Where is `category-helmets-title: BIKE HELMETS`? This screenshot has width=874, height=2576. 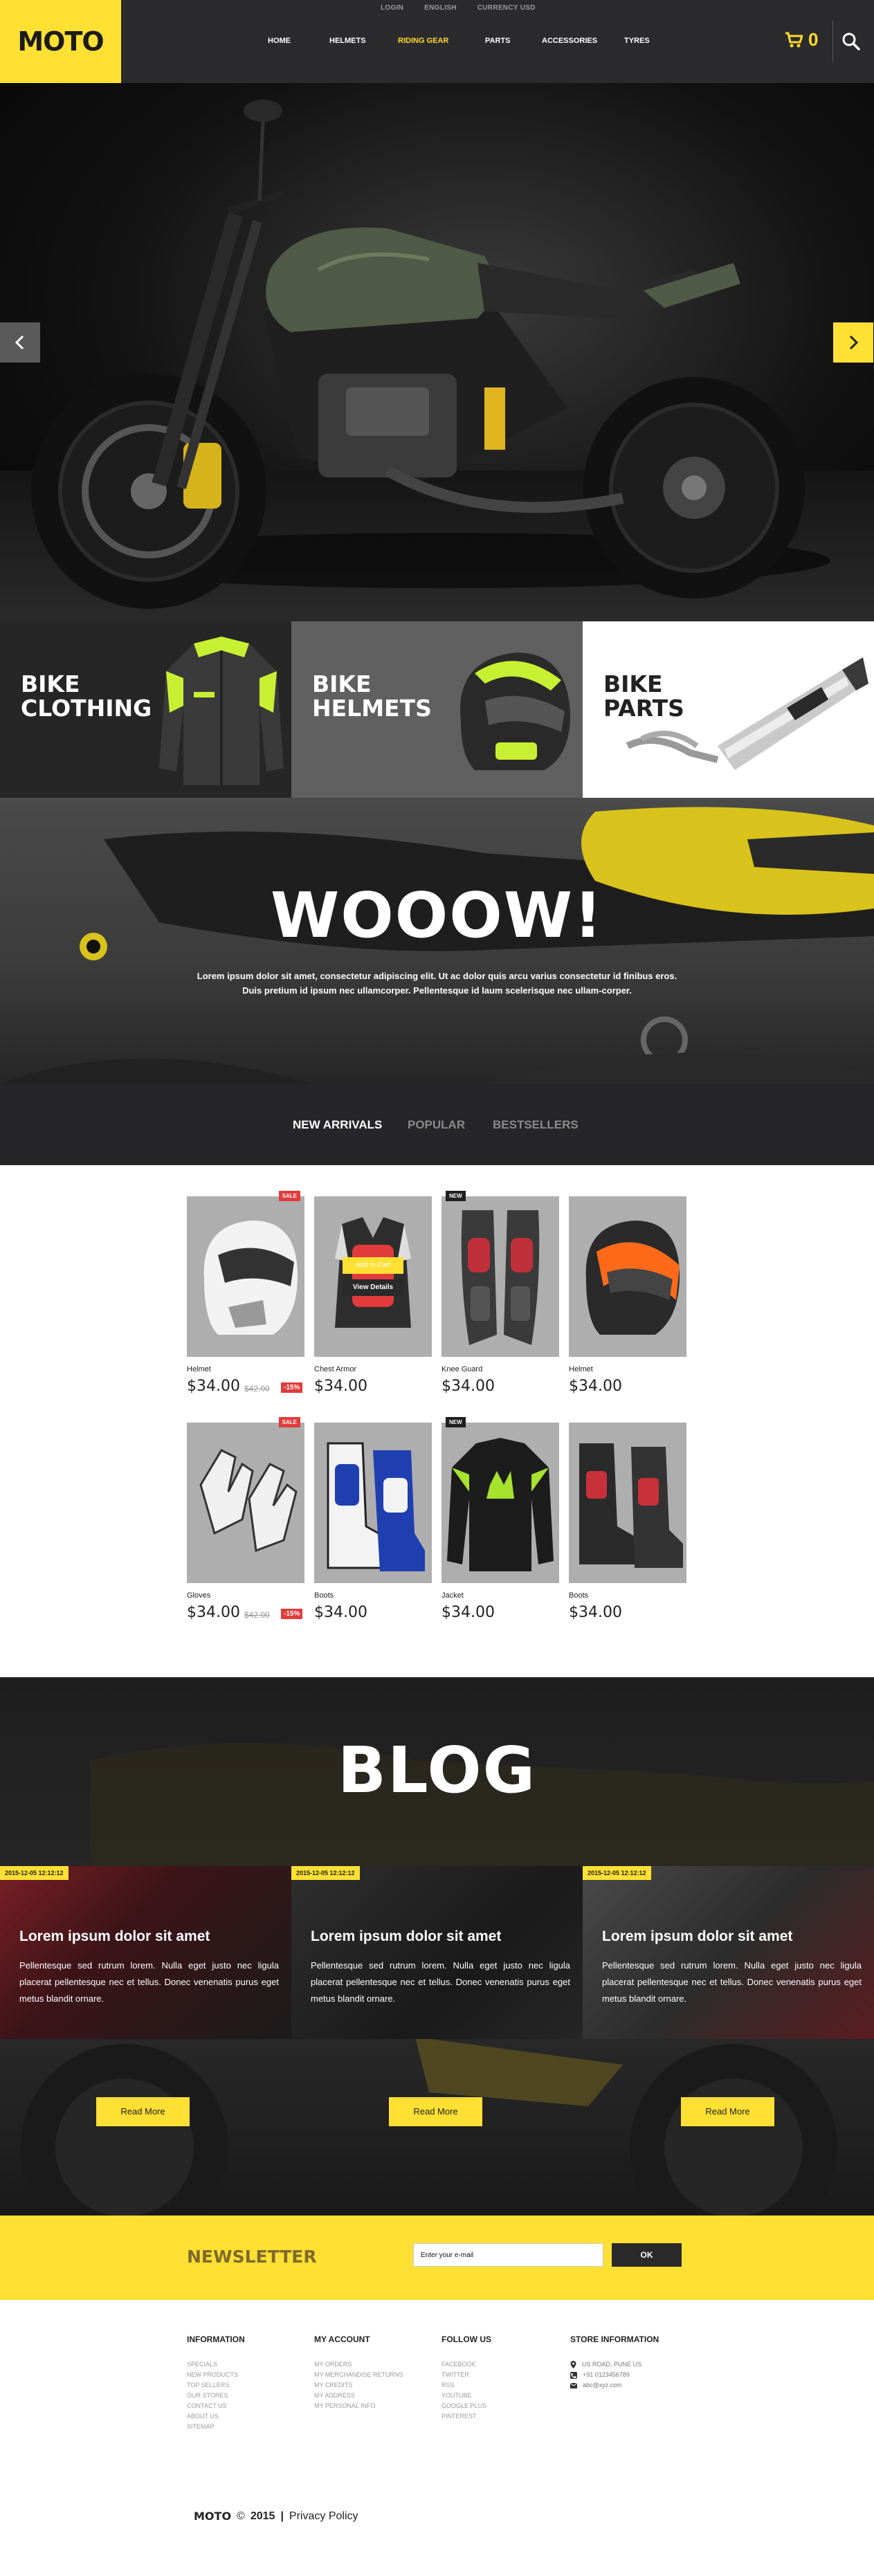 category-helmets-title: BIKE HELMETS is located at coordinates (372, 696).